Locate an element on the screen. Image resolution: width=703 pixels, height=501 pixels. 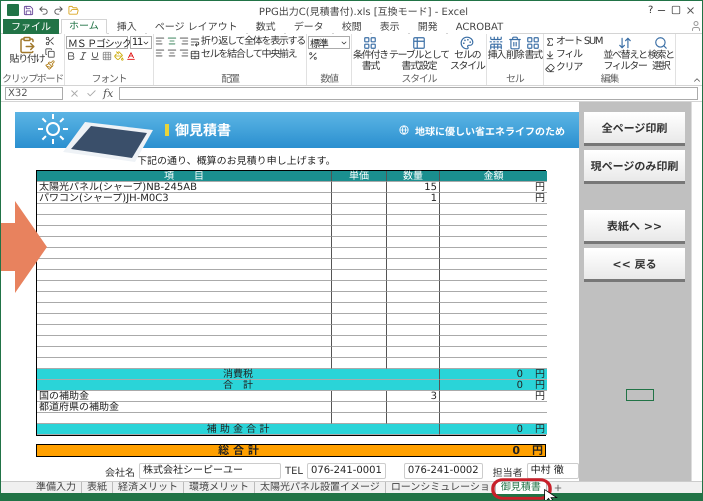
table-cell: パワコン(シャープ)JH-M0C3 is located at coordinates (184, 198).